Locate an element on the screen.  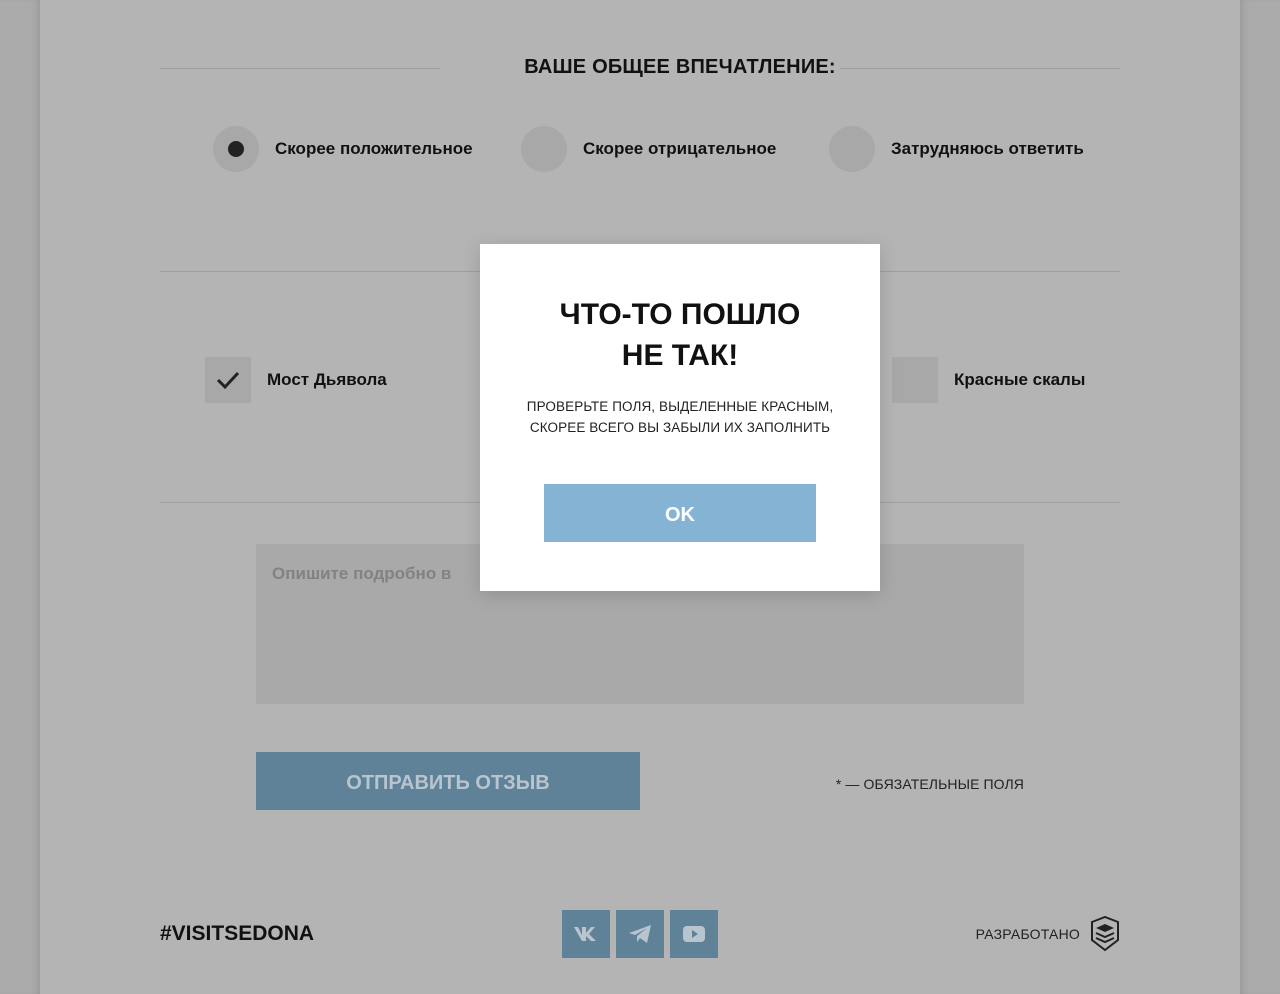
radio-negative: Скорее отрицательное is located at coordinates (648, 149).